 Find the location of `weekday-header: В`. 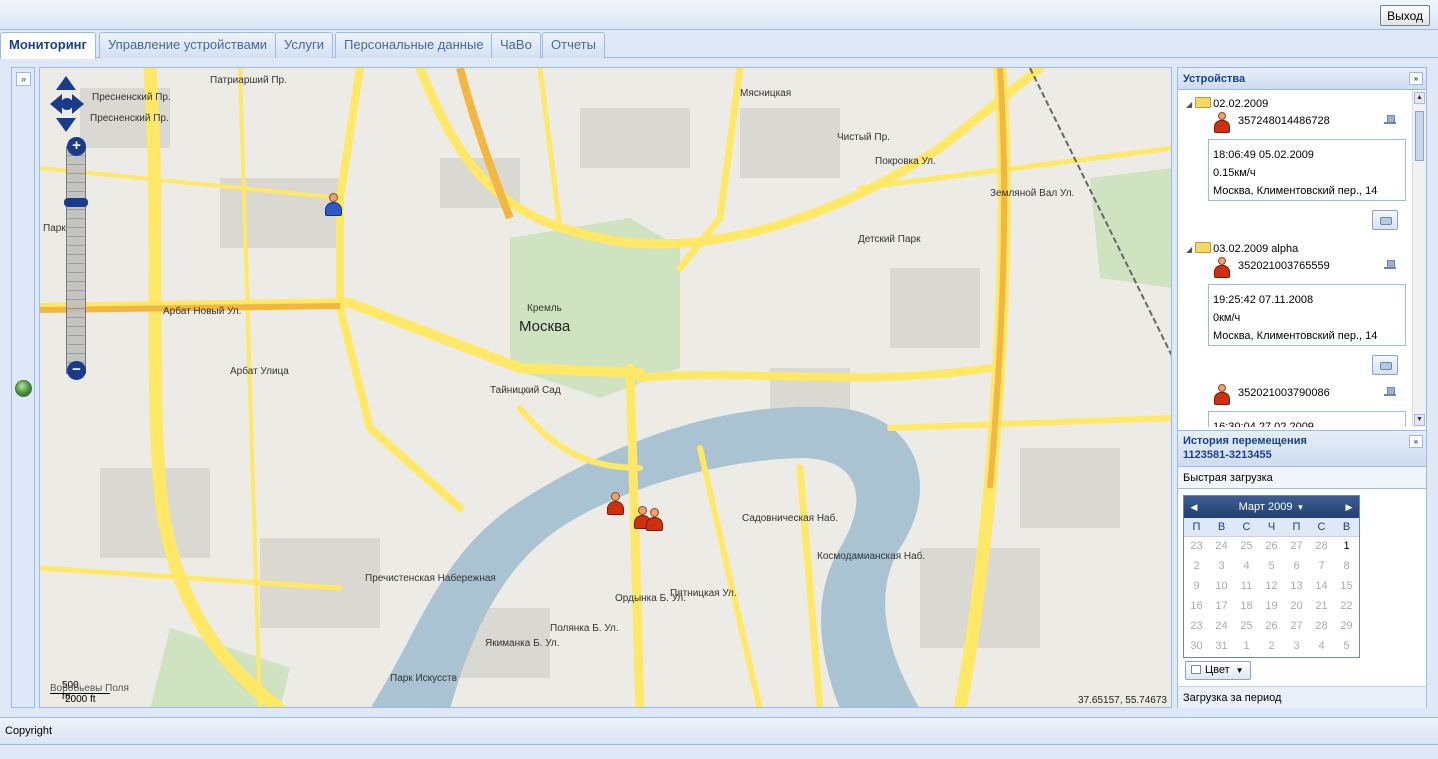

weekday-header: В is located at coordinates (1221, 527).